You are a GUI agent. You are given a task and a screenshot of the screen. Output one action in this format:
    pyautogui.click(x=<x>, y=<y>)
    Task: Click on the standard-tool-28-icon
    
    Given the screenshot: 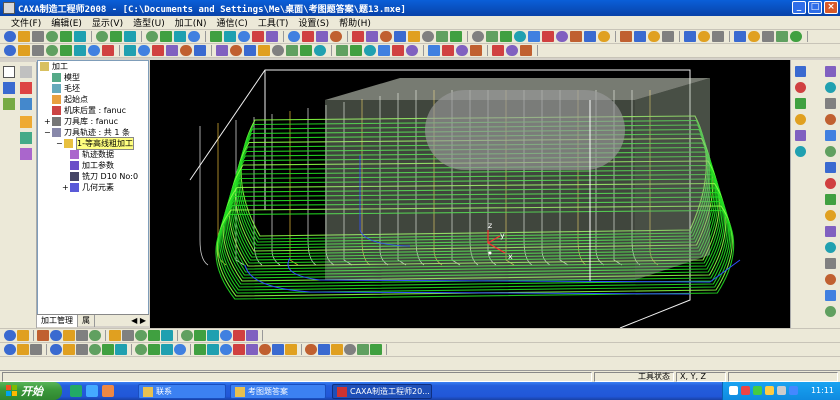 What is the action you would take?
    pyautogui.click(x=428, y=36)
    